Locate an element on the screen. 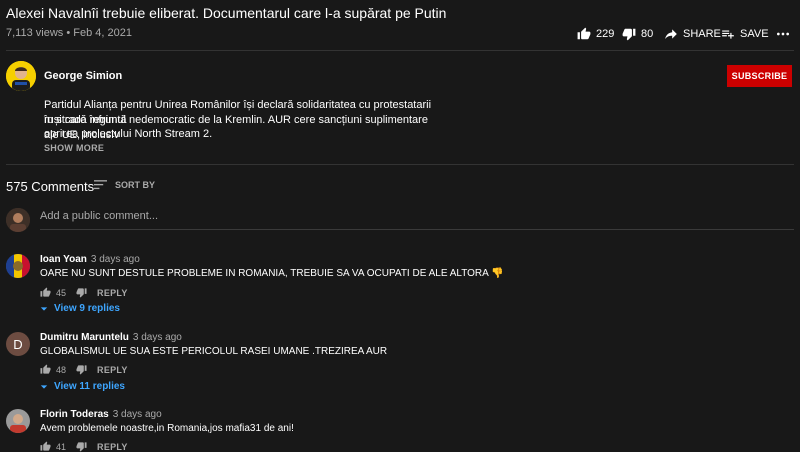 This screenshot has height=452, width=800. user-avatar is located at coordinates (18, 220).